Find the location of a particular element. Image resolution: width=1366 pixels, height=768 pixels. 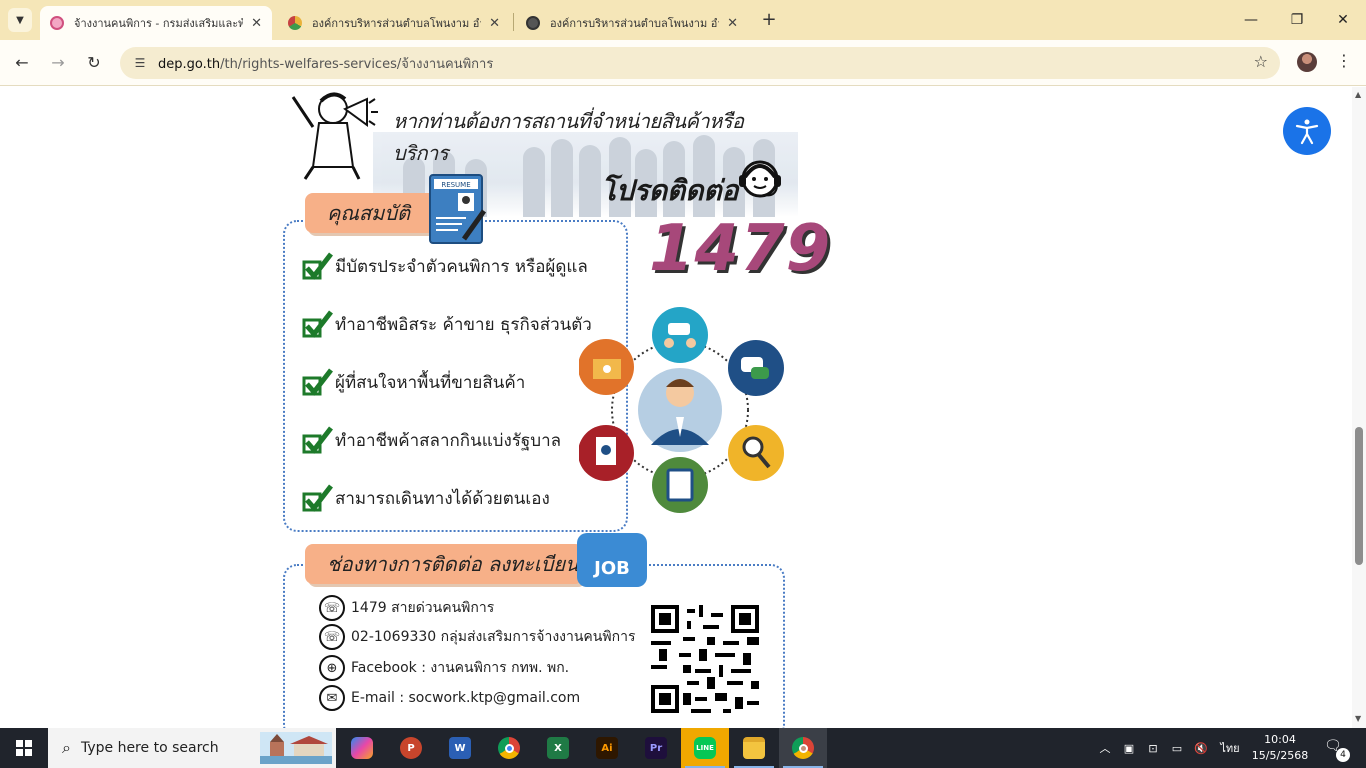

powerpoint-icon: P is located at coordinates (411, 748).